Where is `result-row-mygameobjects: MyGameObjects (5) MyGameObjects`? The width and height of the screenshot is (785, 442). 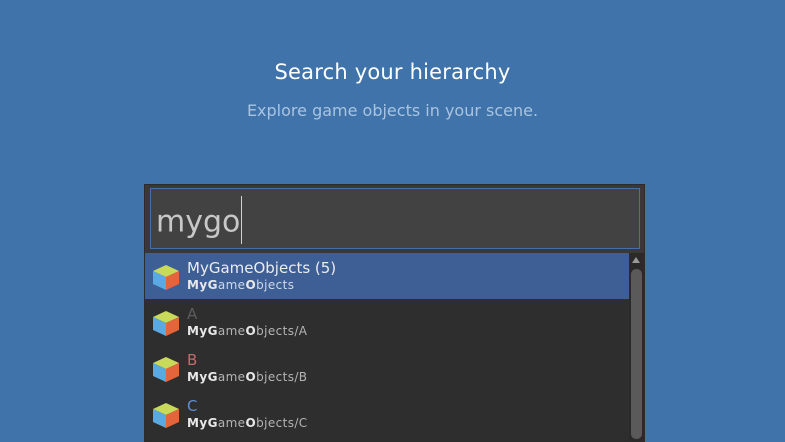 result-row-mygameobjects: MyGameObjects (5) MyGameObjects is located at coordinates (387, 276).